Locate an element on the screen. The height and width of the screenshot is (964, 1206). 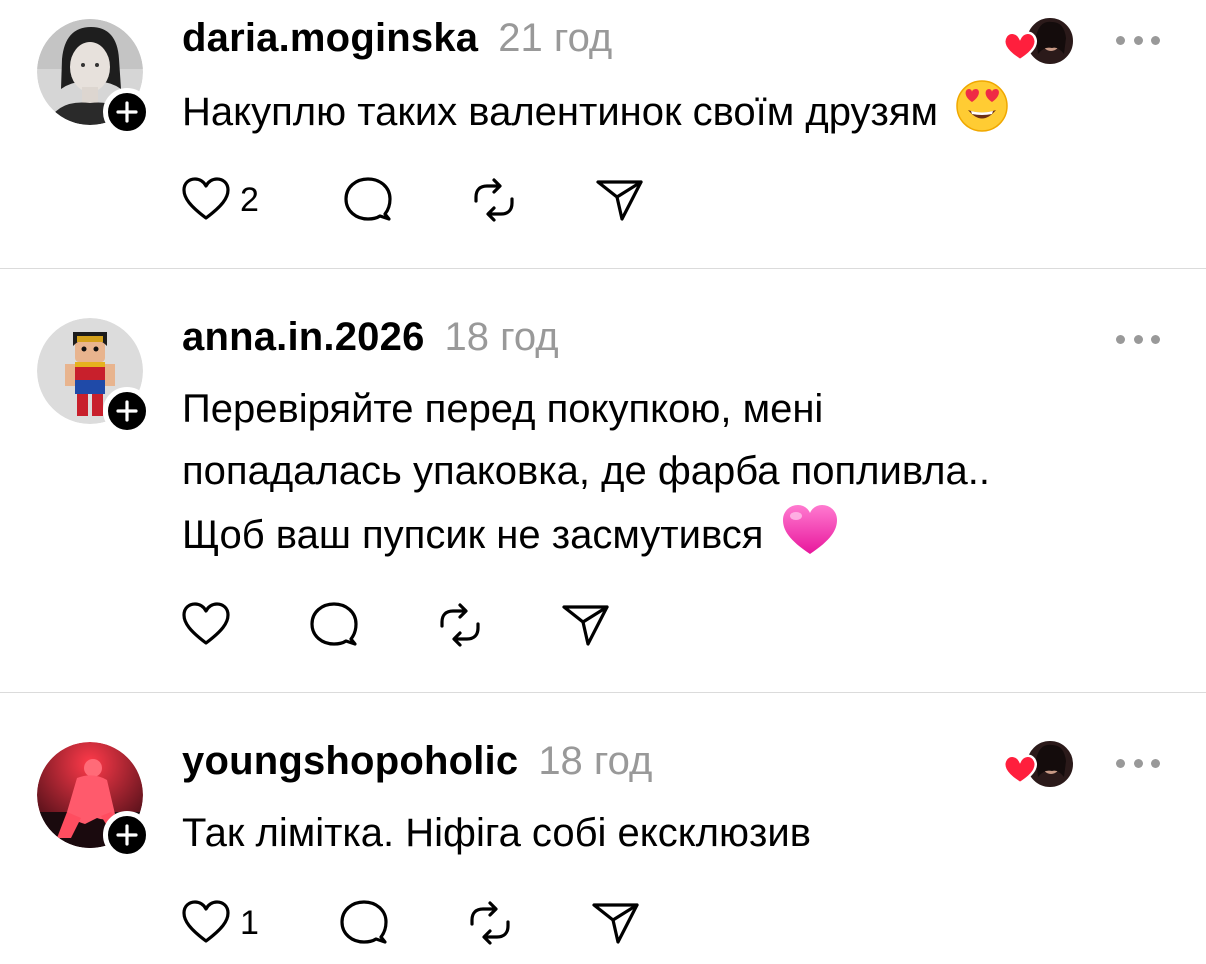
post-header: anna.in.2026 18 год is located at coordinates (370, 340).